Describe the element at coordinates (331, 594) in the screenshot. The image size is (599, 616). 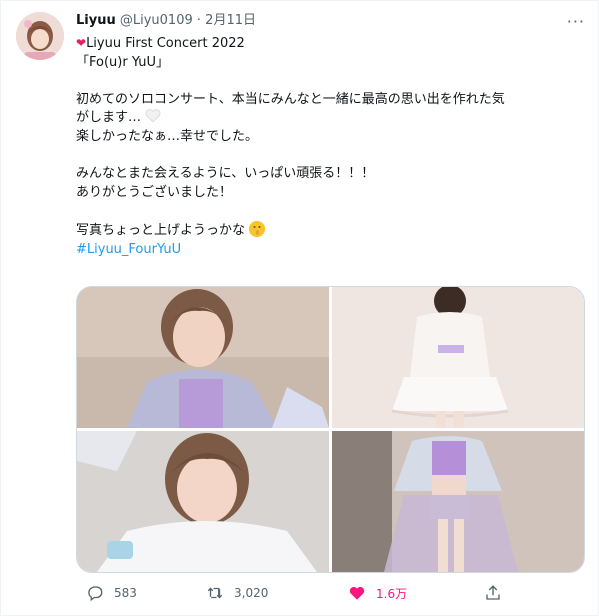
I see `action-bar: 583 3,020 1.6万` at that location.